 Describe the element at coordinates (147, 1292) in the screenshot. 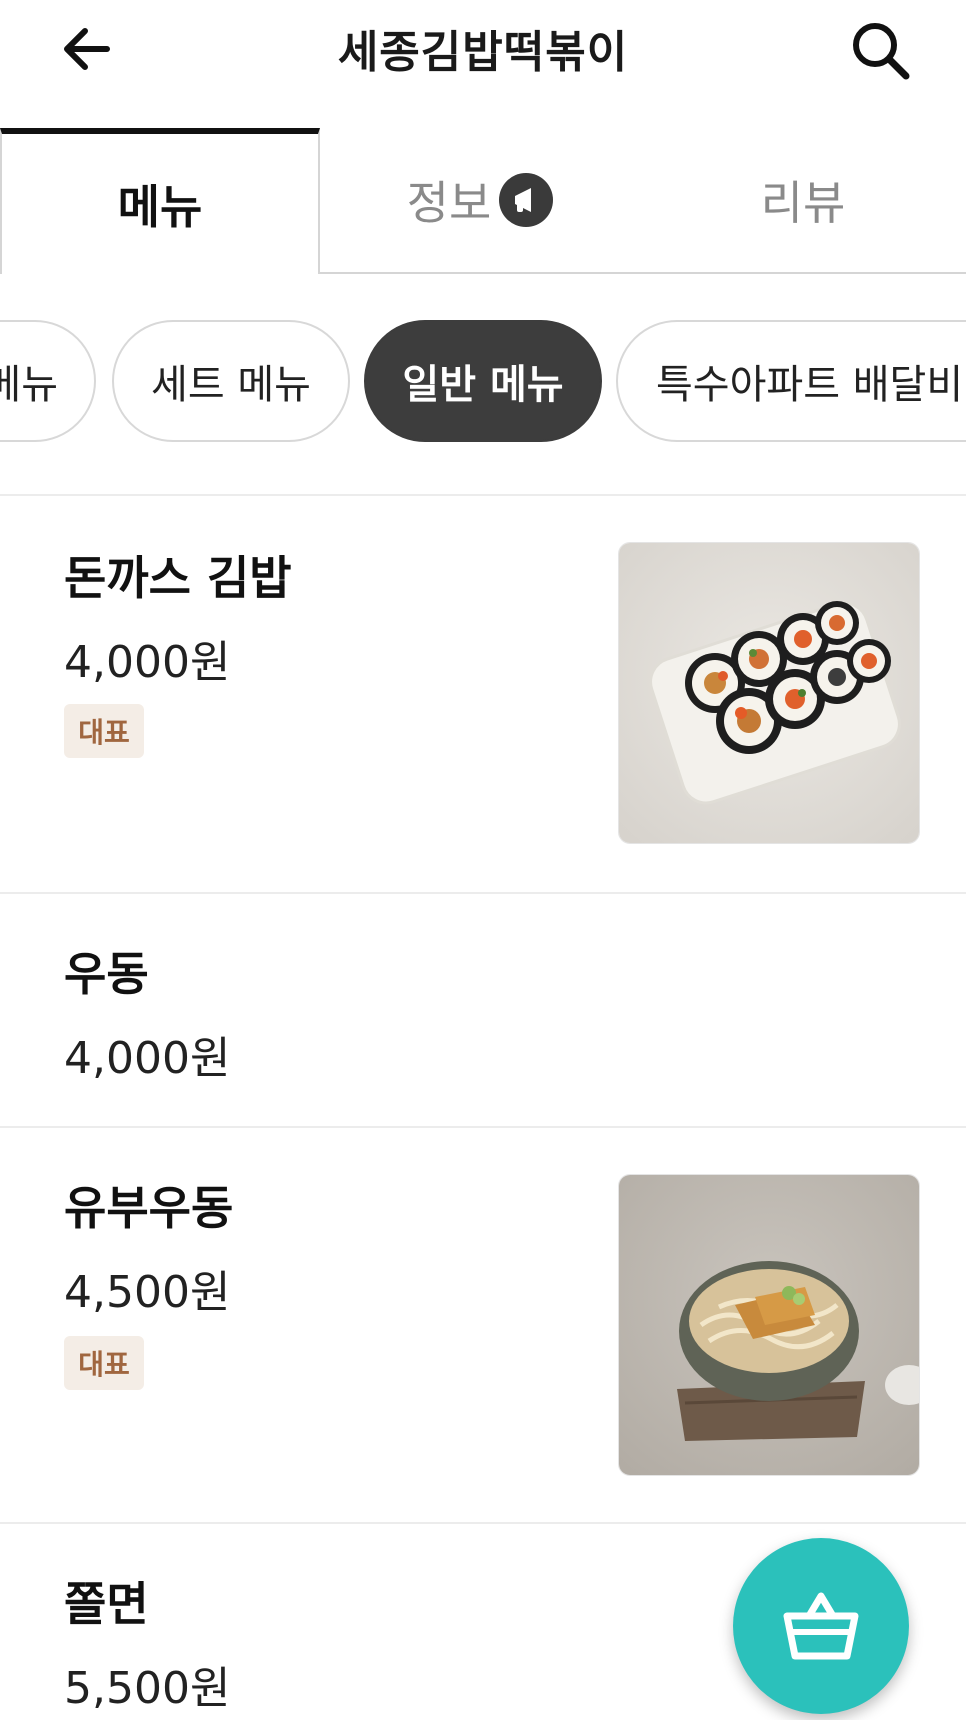

I see `menu-item-price: 4,500원` at that location.